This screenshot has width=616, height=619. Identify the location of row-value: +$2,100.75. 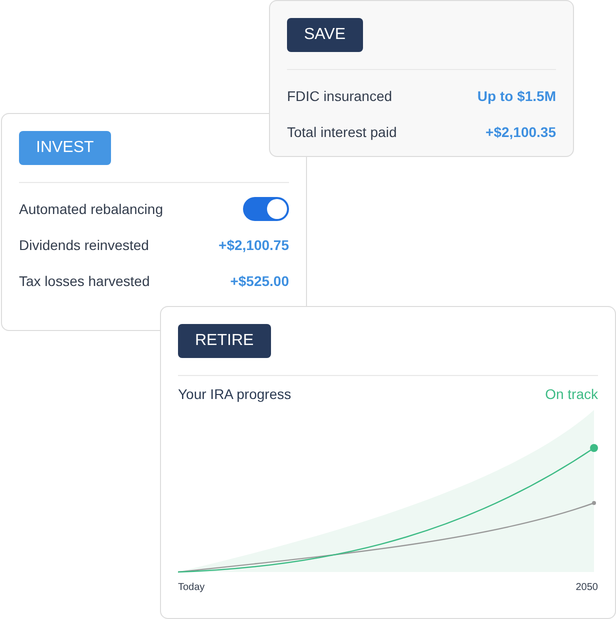
(253, 245).